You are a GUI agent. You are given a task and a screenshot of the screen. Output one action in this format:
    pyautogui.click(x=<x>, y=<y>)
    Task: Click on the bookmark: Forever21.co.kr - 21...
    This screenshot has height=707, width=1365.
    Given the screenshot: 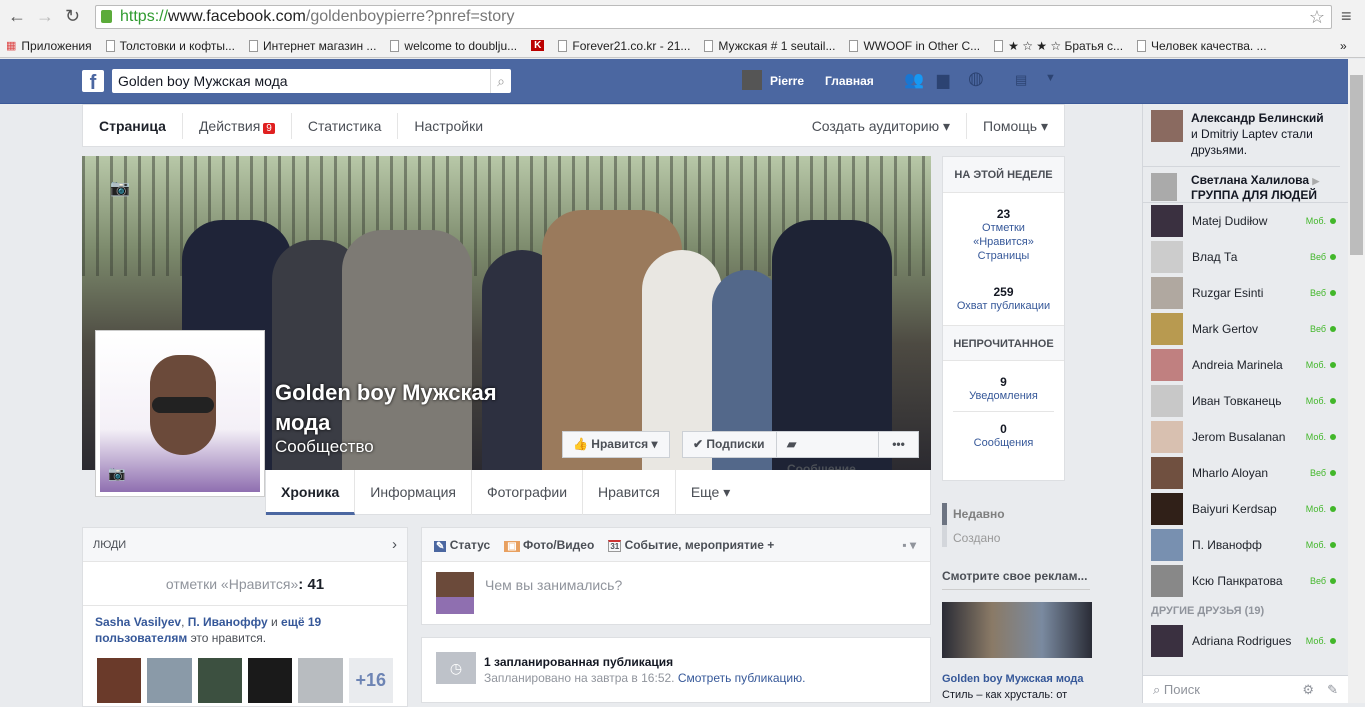 What is the action you would take?
    pyautogui.click(x=624, y=46)
    